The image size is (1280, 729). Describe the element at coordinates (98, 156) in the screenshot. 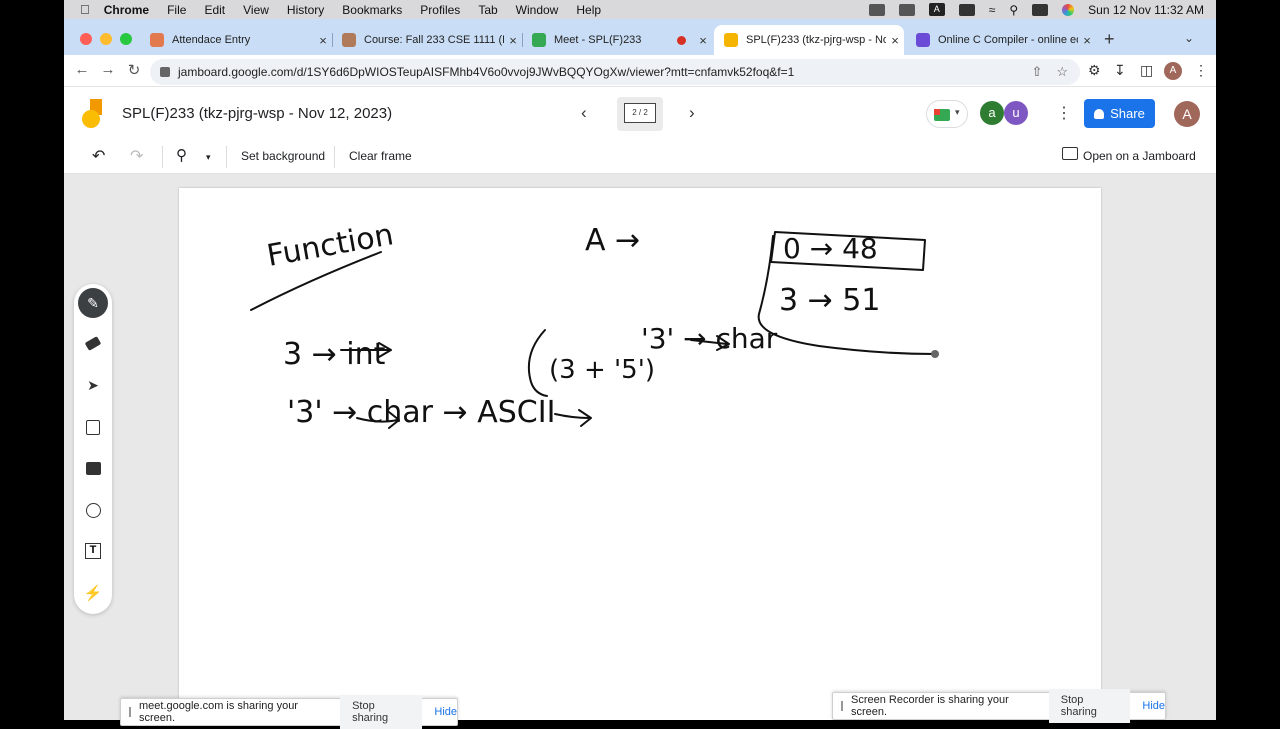

I see `undo-icon: ↶` at that location.